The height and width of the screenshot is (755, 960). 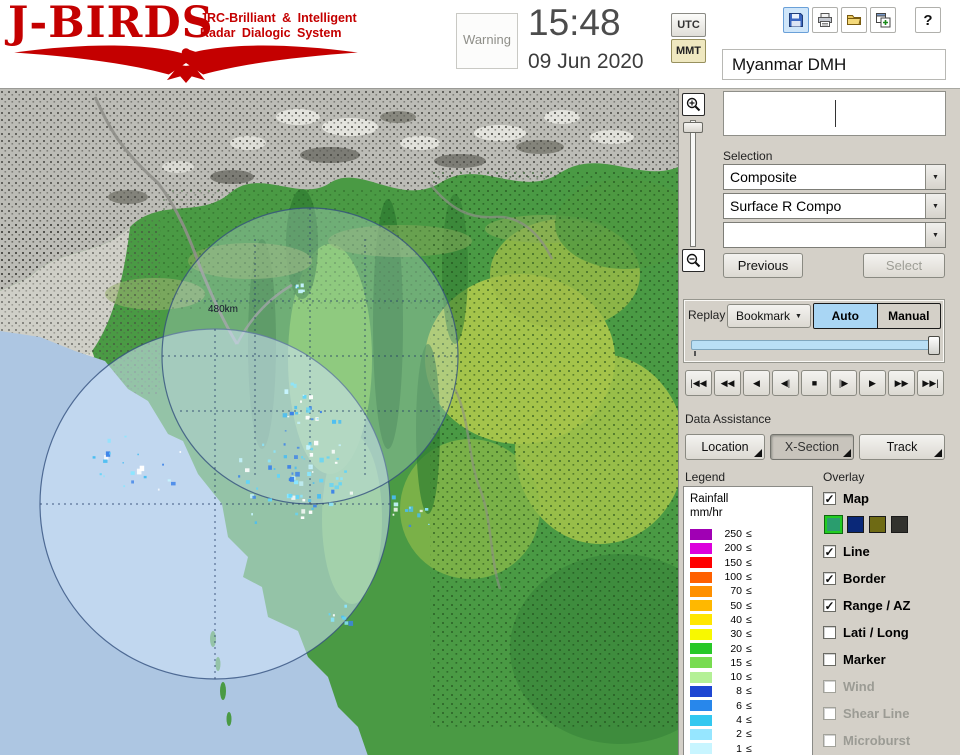 I want to click on overlay-item-label: Lati / Long, so click(x=876, y=632).